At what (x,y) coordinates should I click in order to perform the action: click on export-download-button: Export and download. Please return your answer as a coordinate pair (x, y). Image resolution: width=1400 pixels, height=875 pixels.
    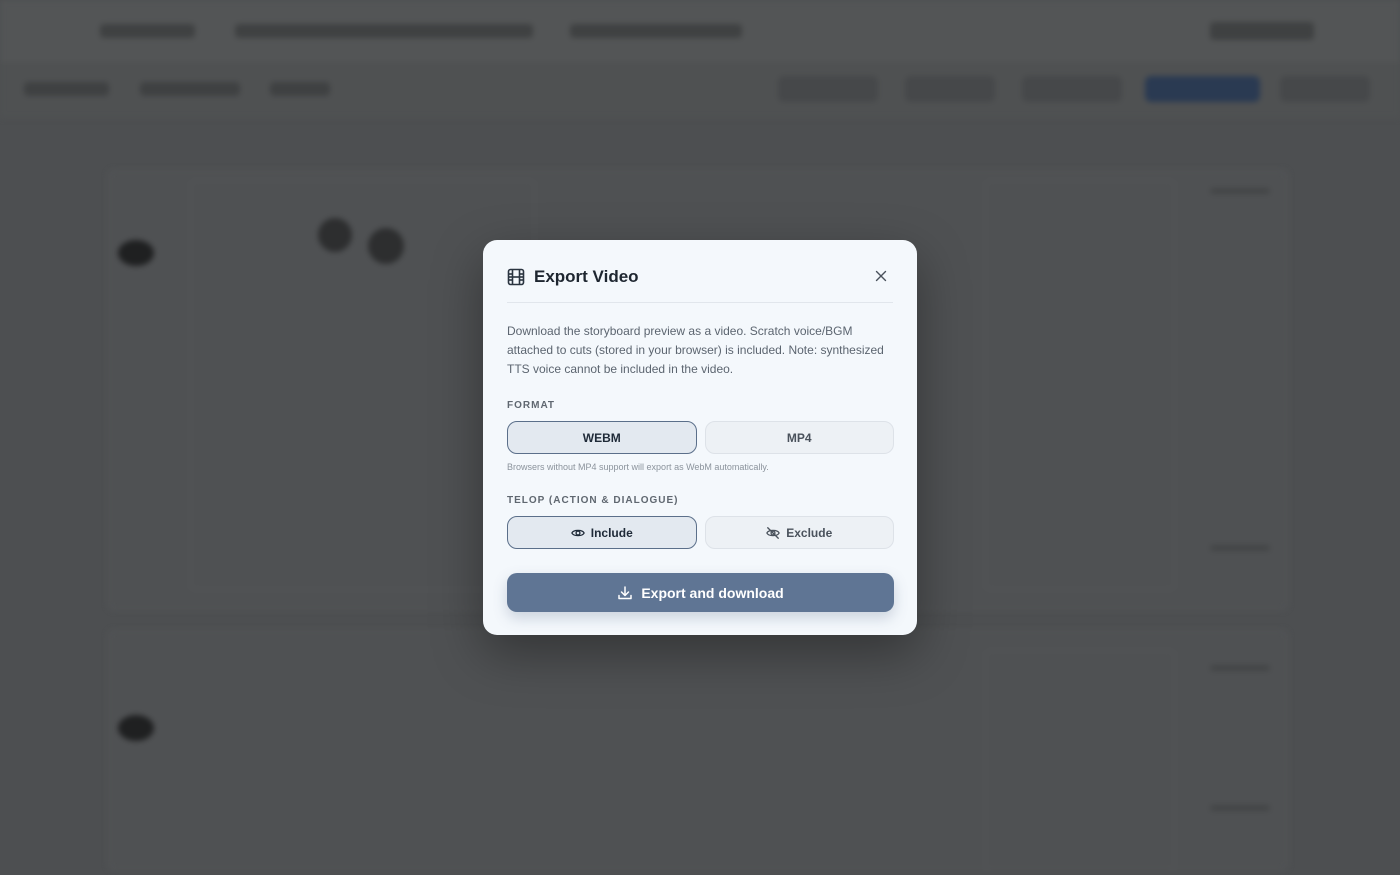
    Looking at the image, I should click on (700, 592).